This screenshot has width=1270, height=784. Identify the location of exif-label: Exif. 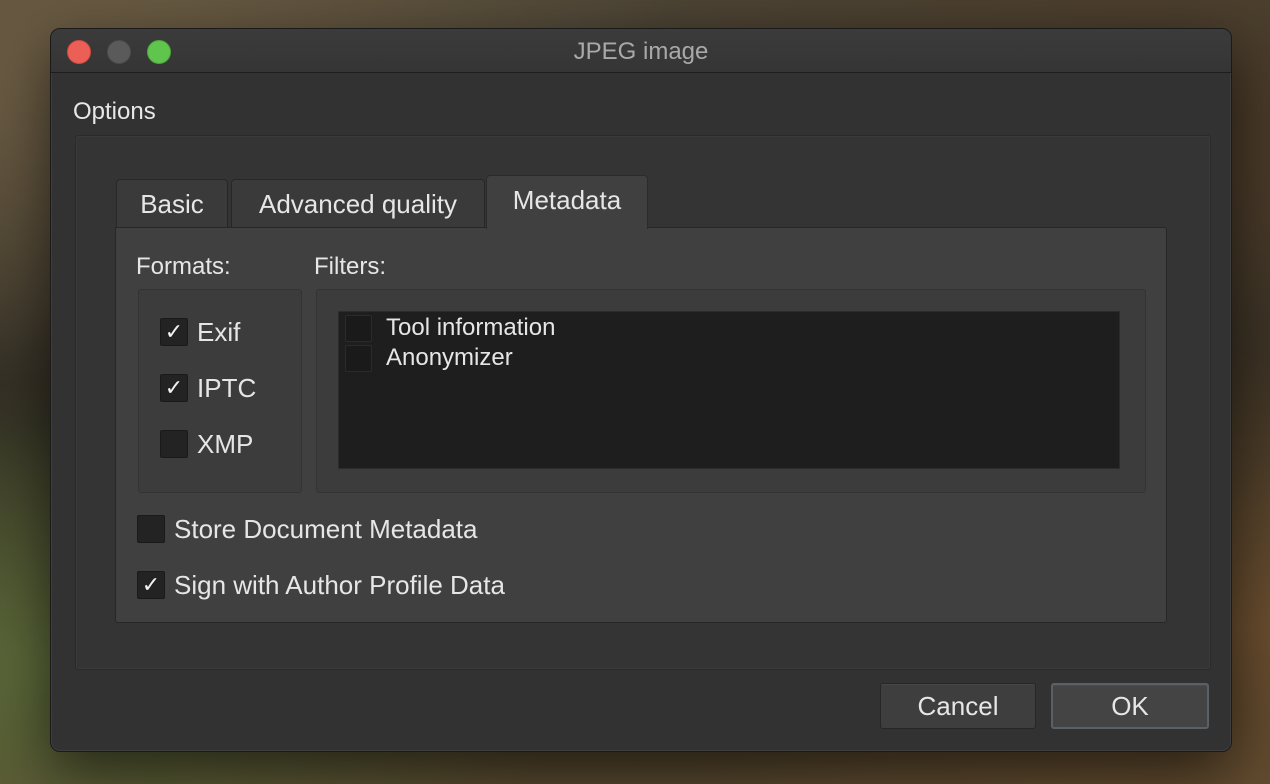
(218, 332).